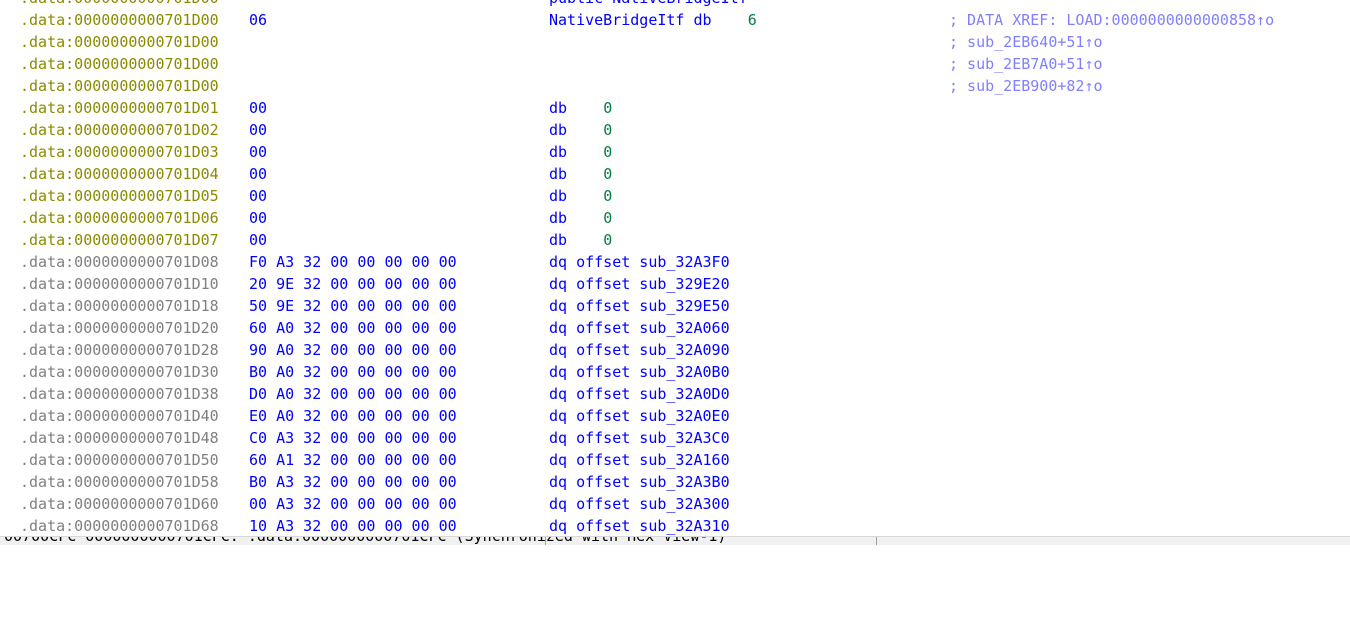 Image resolution: width=1350 pixels, height=625 pixels. What do you see at coordinates (119, 372) in the screenshot?
I see `address: .data:0000000000701D30` at bounding box center [119, 372].